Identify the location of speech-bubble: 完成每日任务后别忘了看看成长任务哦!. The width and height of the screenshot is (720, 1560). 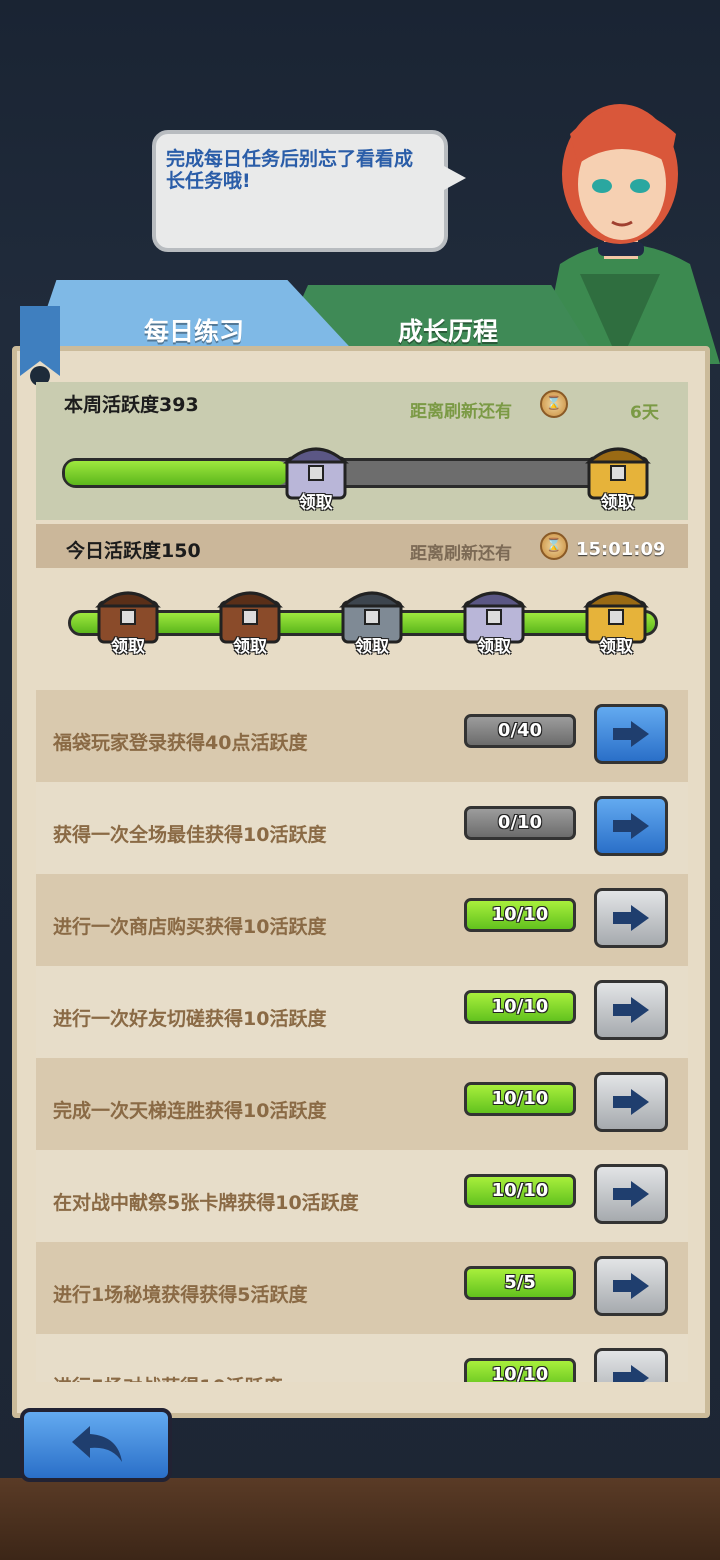
(309, 191).